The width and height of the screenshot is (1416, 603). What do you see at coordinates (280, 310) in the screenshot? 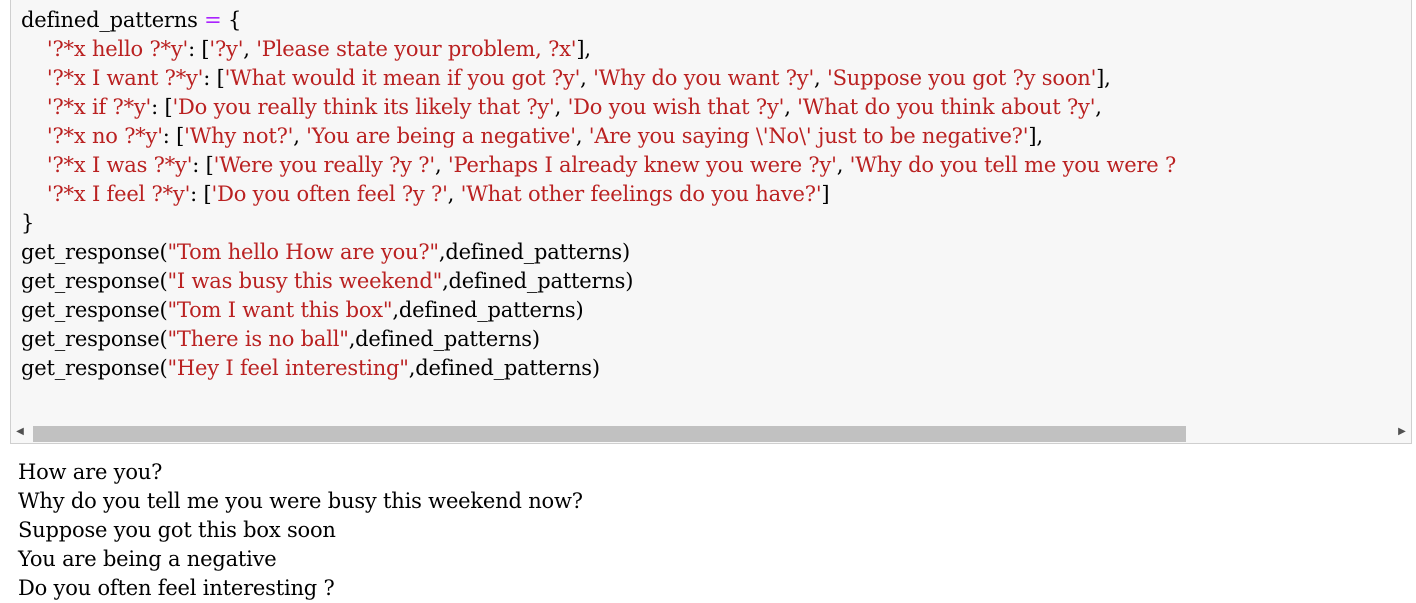
I see `string-token: "Tom I want this box"` at bounding box center [280, 310].